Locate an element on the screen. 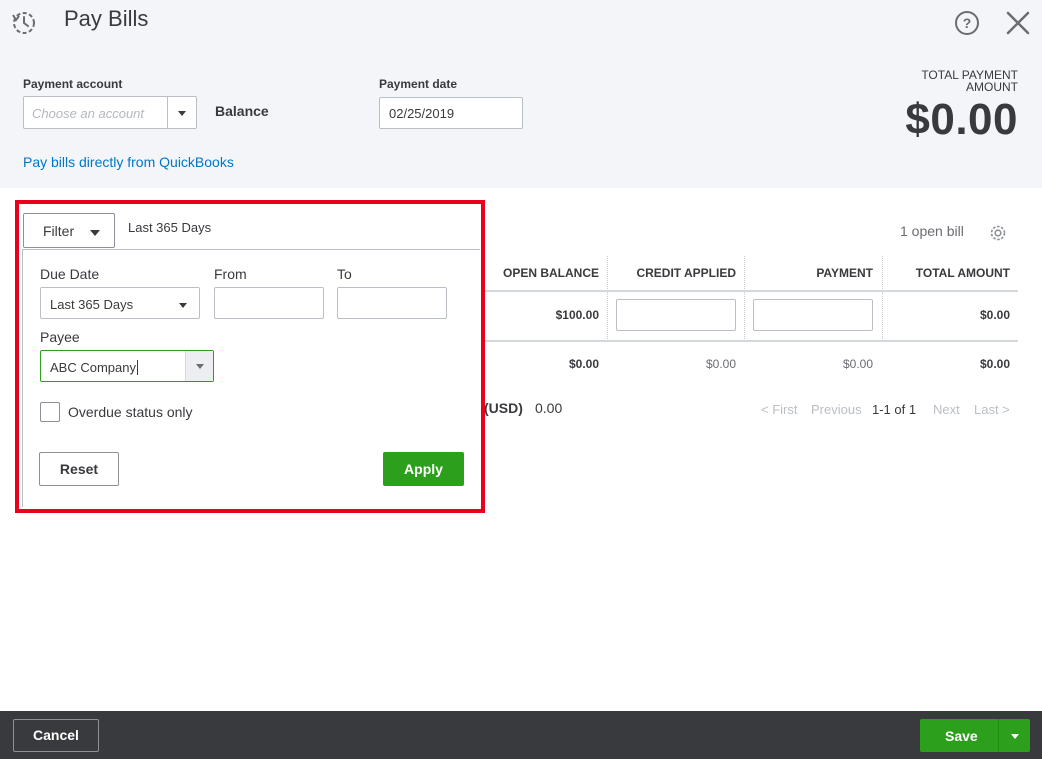 The height and width of the screenshot is (759, 1042). pager-first: < First is located at coordinates (779, 409).